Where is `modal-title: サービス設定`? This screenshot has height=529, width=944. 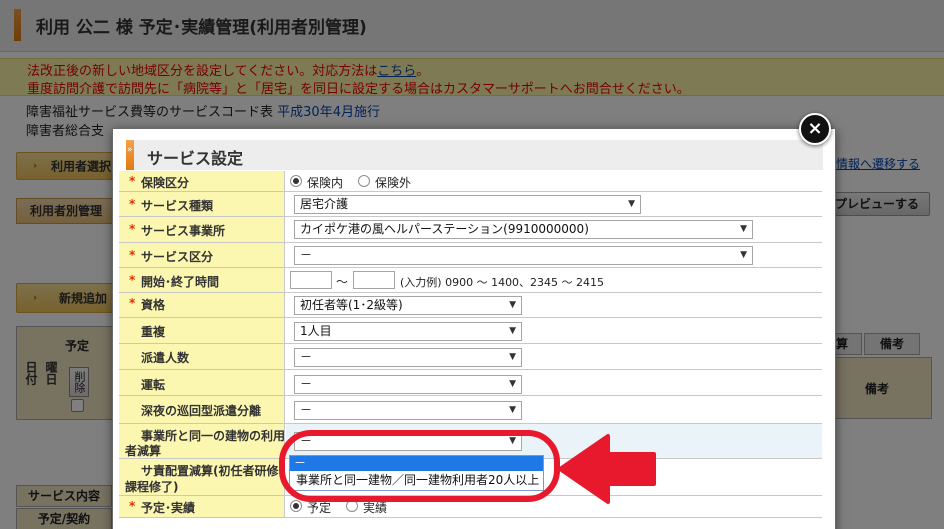
modal-title: サービス設定 is located at coordinates (195, 158).